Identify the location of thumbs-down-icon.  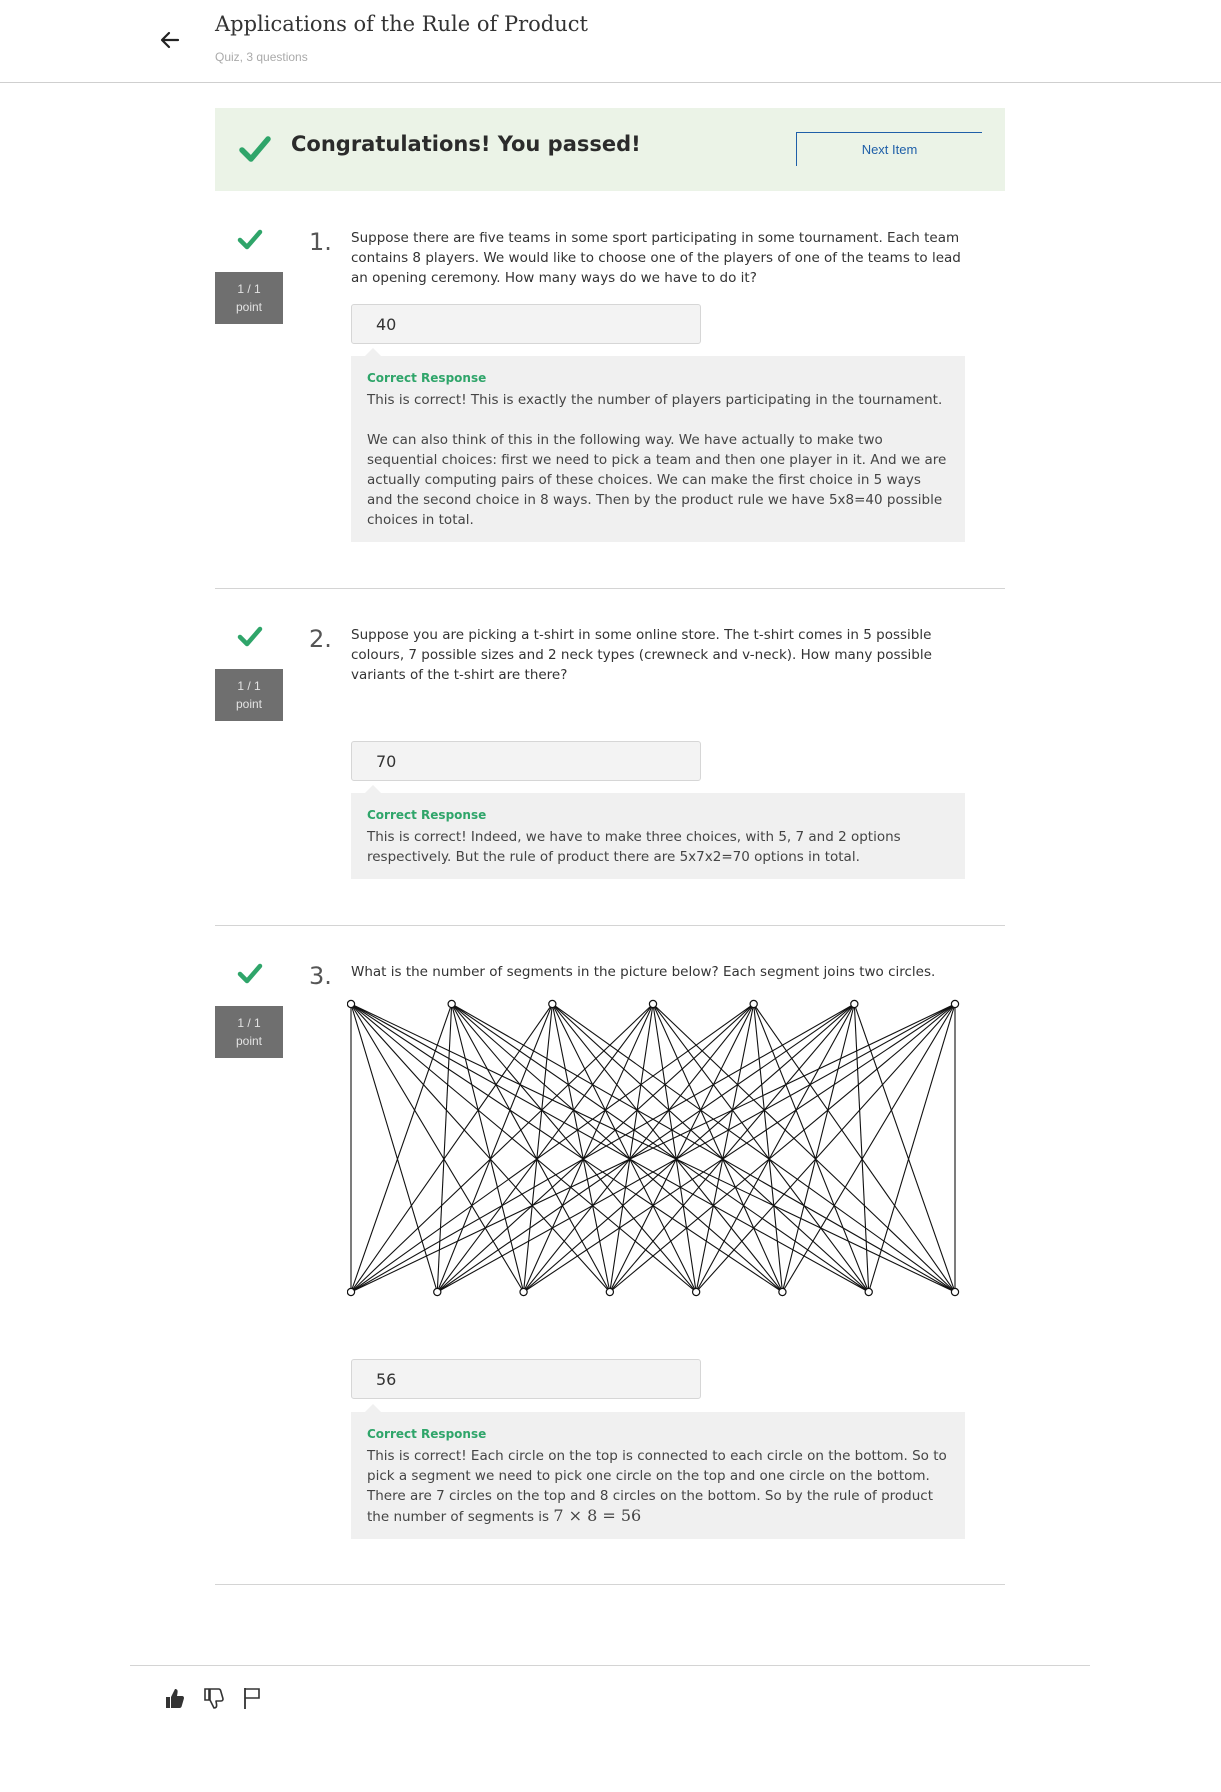
(213, 1698).